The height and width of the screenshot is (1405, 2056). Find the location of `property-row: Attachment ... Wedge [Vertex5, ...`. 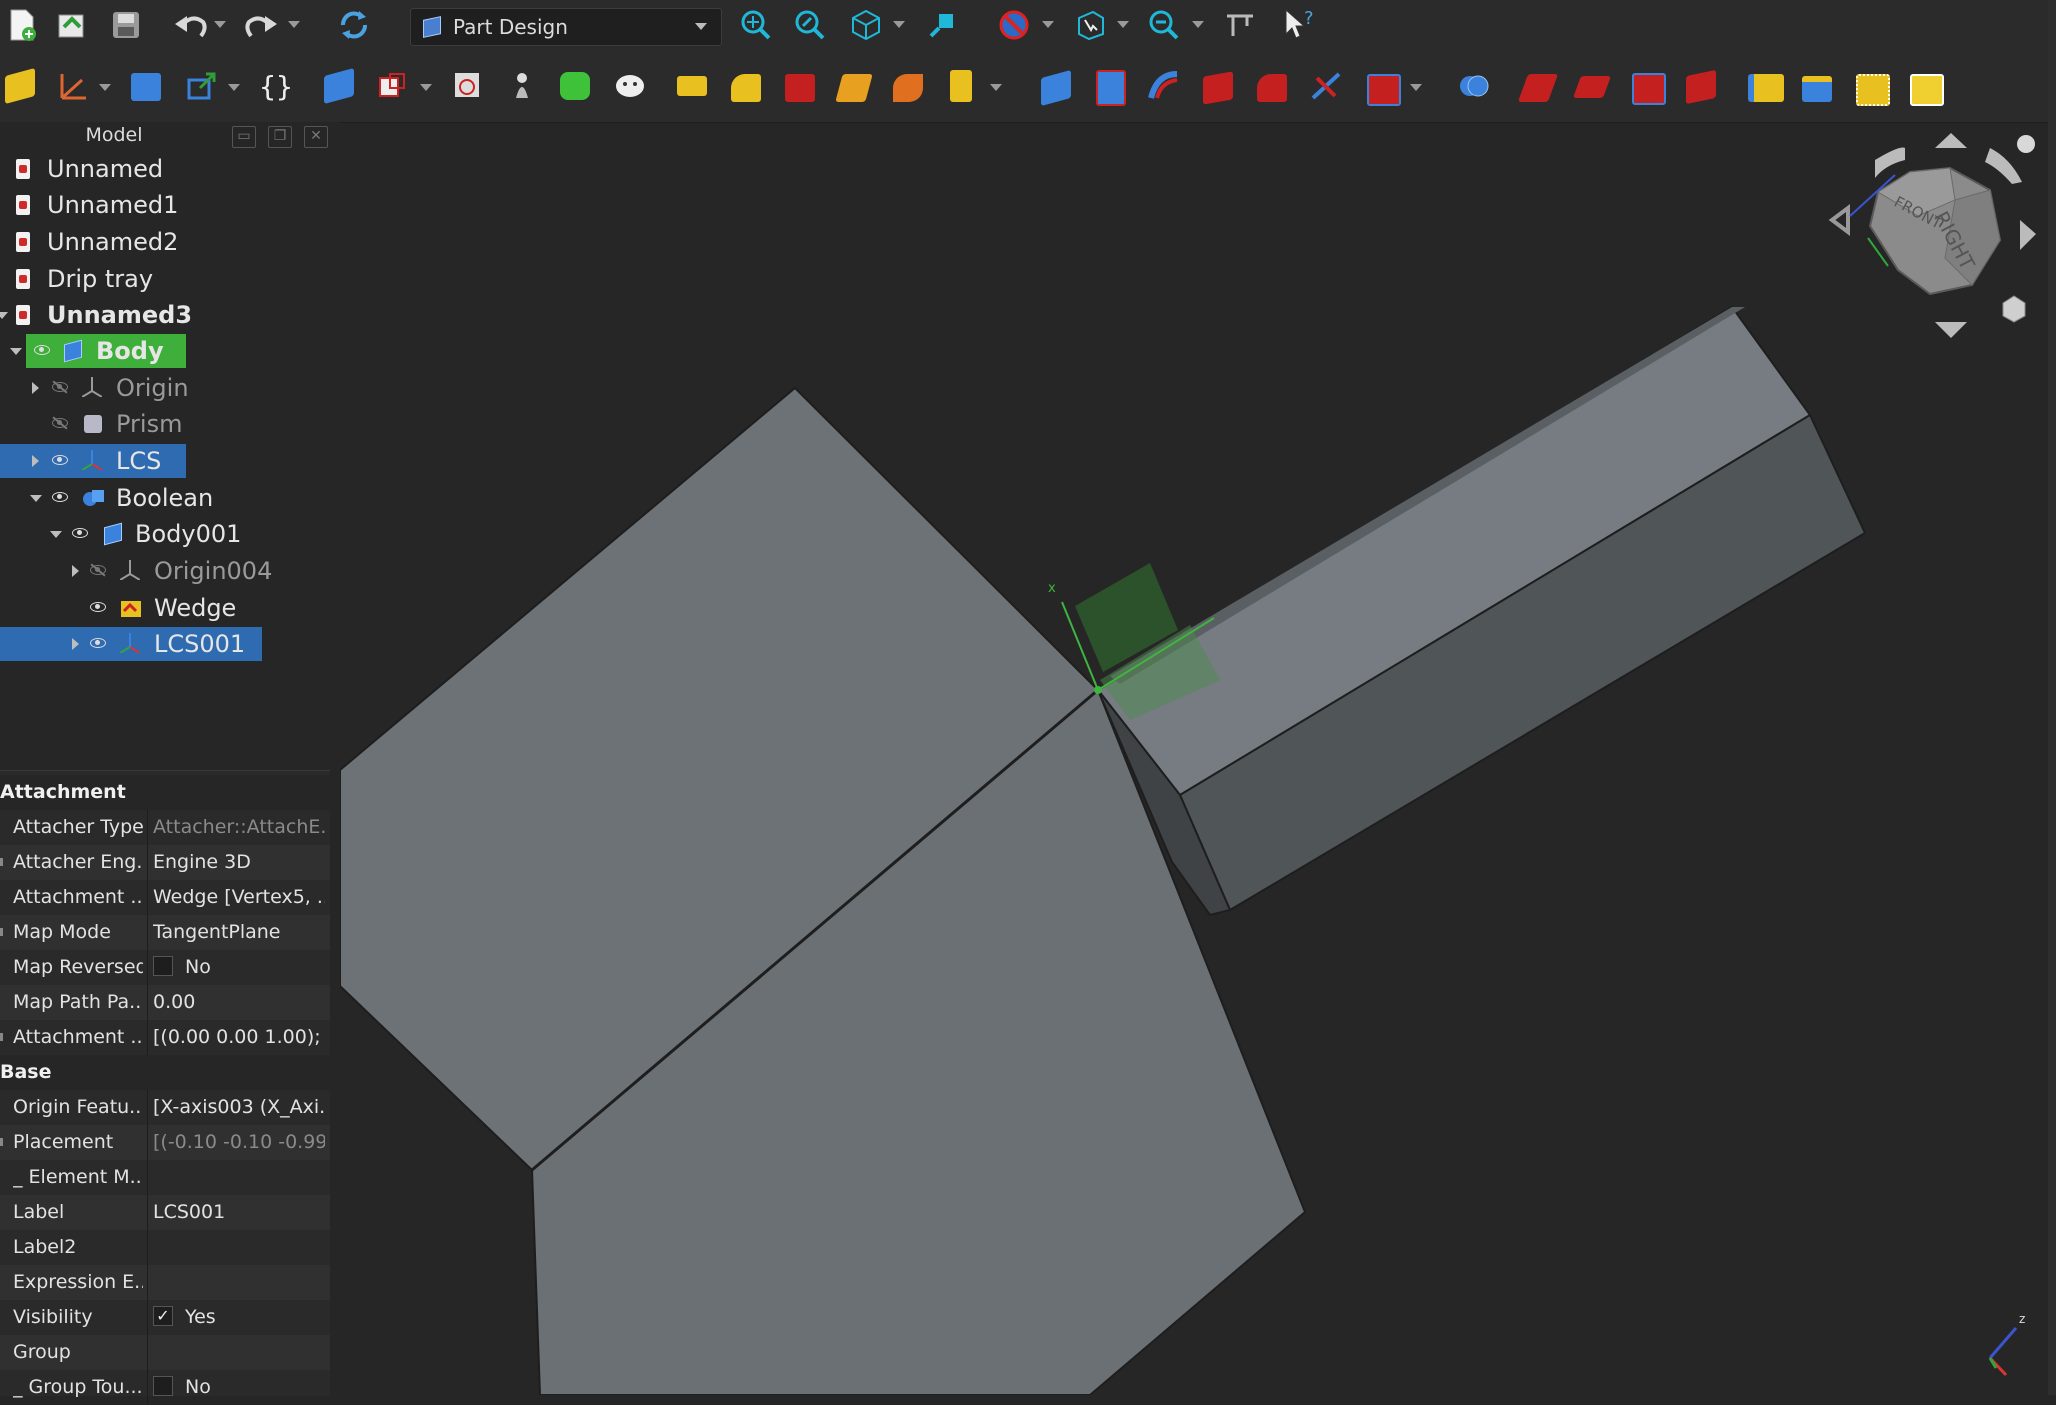

property-row: Attachment ... Wedge [Vertex5, ... is located at coordinates (165, 897).